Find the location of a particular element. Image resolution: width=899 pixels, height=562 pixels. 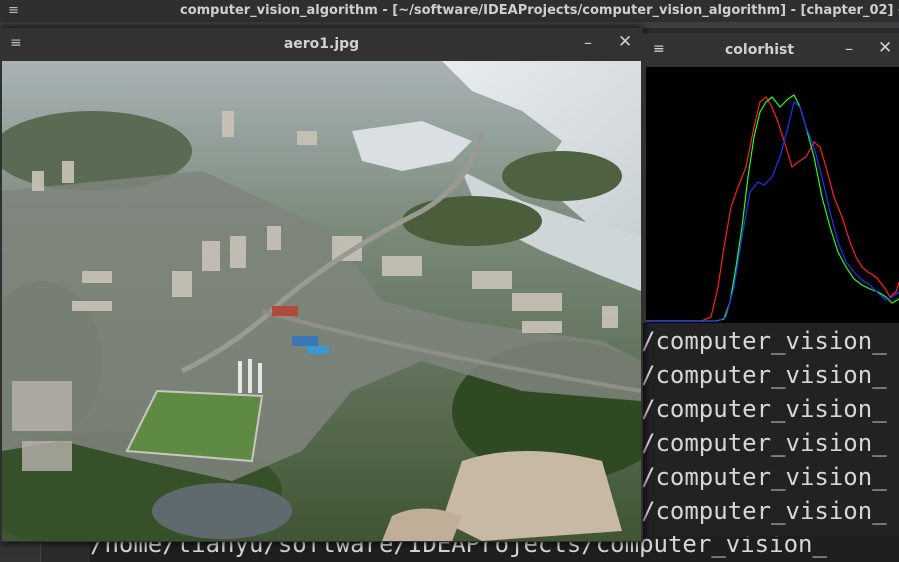

image-window-title: aero1.jpg is located at coordinates (321, 44).